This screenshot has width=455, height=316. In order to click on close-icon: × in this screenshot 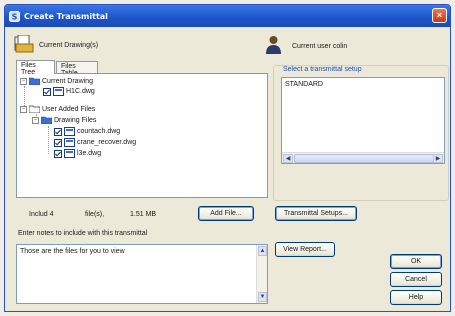, I will do `click(439, 15)`.